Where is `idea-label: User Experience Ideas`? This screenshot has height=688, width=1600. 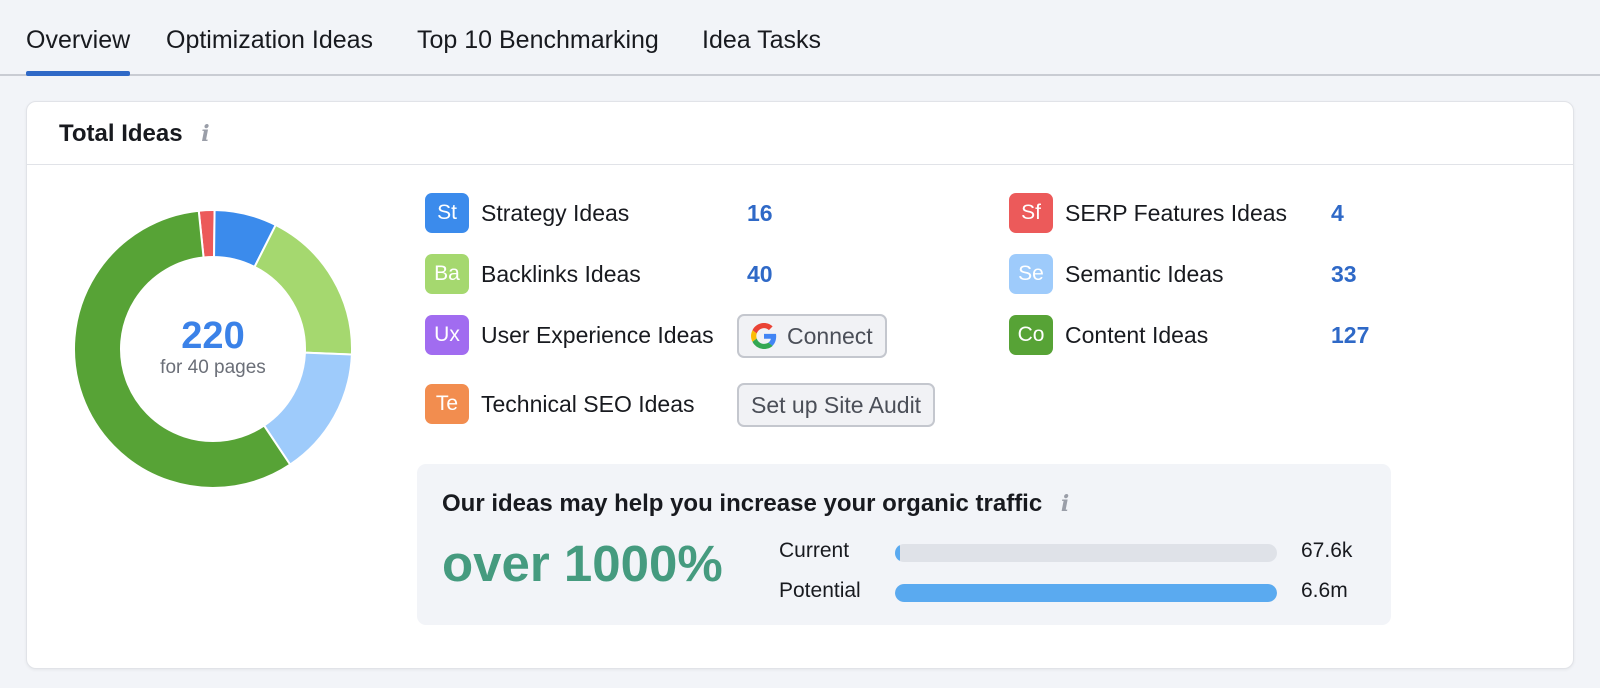 idea-label: User Experience Ideas is located at coordinates (597, 335).